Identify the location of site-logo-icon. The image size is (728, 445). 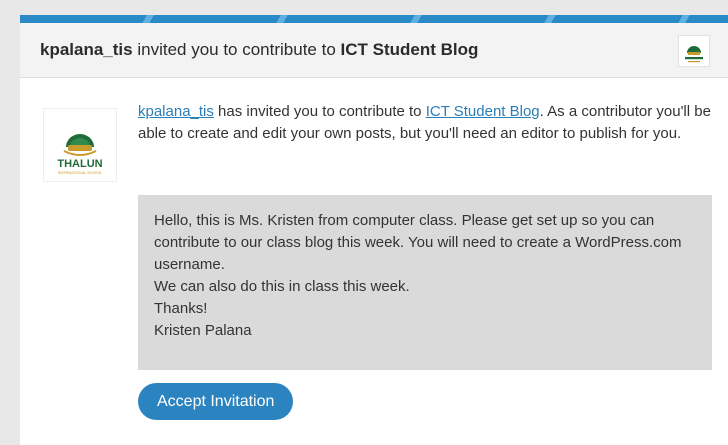
(694, 51).